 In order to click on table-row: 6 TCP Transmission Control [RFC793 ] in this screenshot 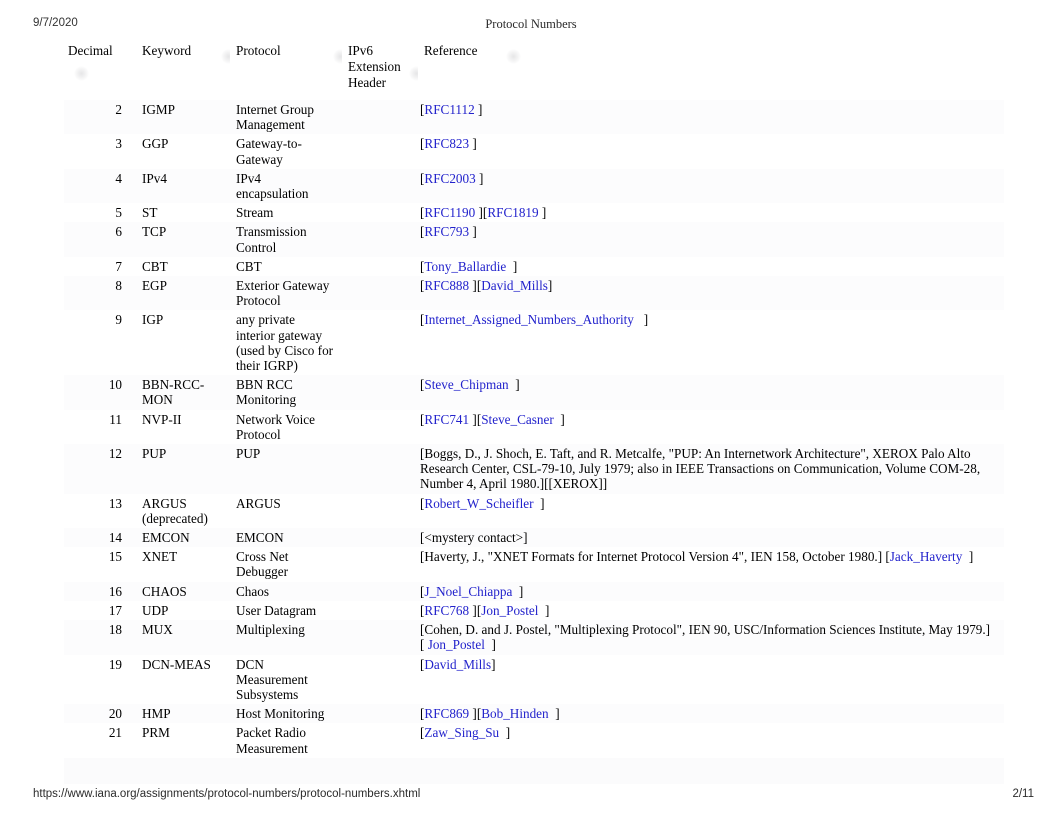, I will do `click(534, 239)`.